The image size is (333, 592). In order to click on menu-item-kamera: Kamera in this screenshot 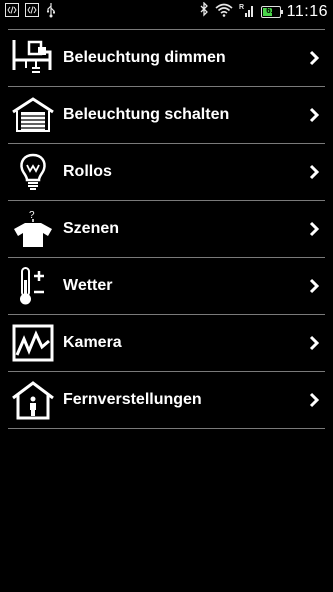, I will do `click(166, 343)`.